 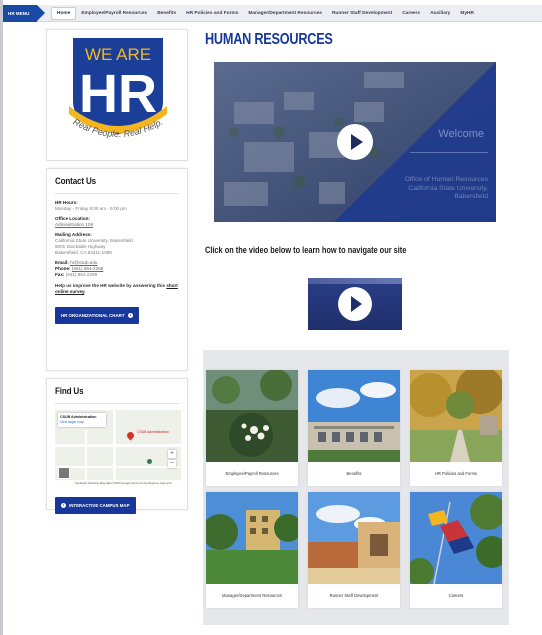 I want to click on find-title: Find Us, so click(x=69, y=391).